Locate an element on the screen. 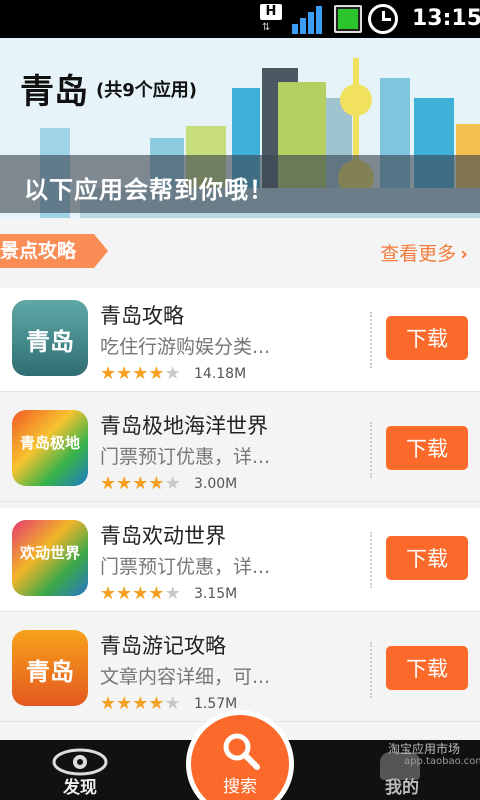 The height and width of the screenshot is (800, 480). app-icon: 欢动世界 is located at coordinates (50, 558).